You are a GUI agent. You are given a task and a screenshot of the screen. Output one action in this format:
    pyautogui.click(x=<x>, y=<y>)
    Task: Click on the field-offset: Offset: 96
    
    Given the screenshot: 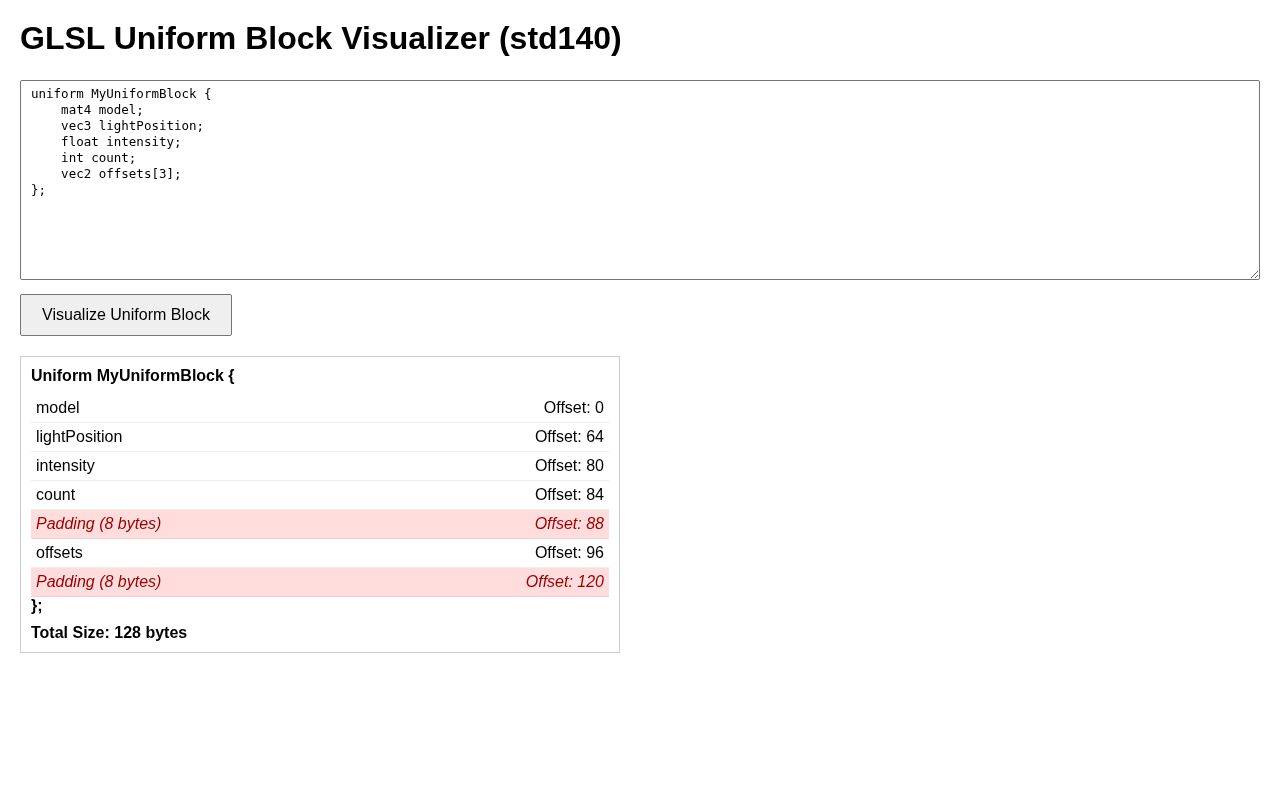 What is the action you would take?
    pyautogui.click(x=569, y=553)
    